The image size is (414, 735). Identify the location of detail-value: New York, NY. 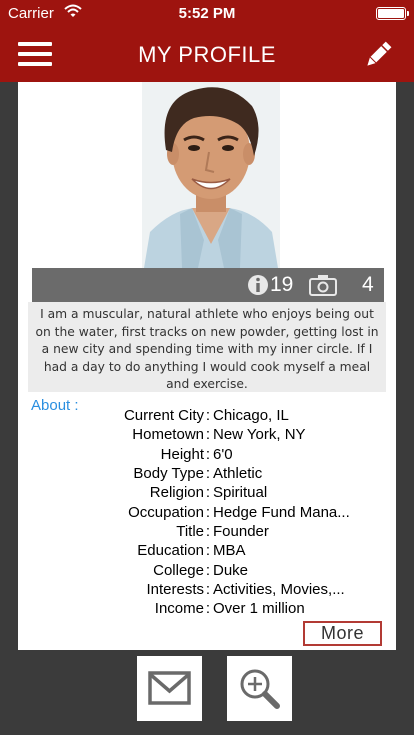
(259, 435).